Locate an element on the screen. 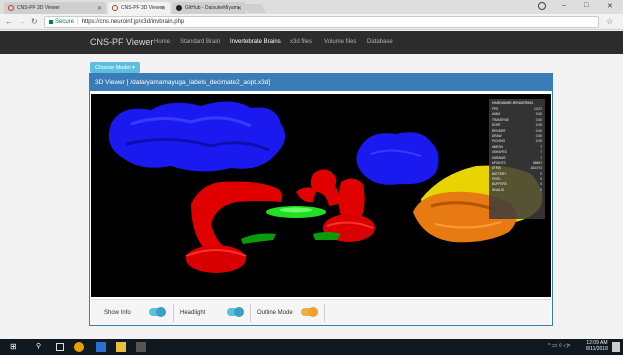 Image resolution: width=623 pixels, height=355 pixels. tab-label: GitHub - DaisukeMiyamo is located at coordinates (212, 8).